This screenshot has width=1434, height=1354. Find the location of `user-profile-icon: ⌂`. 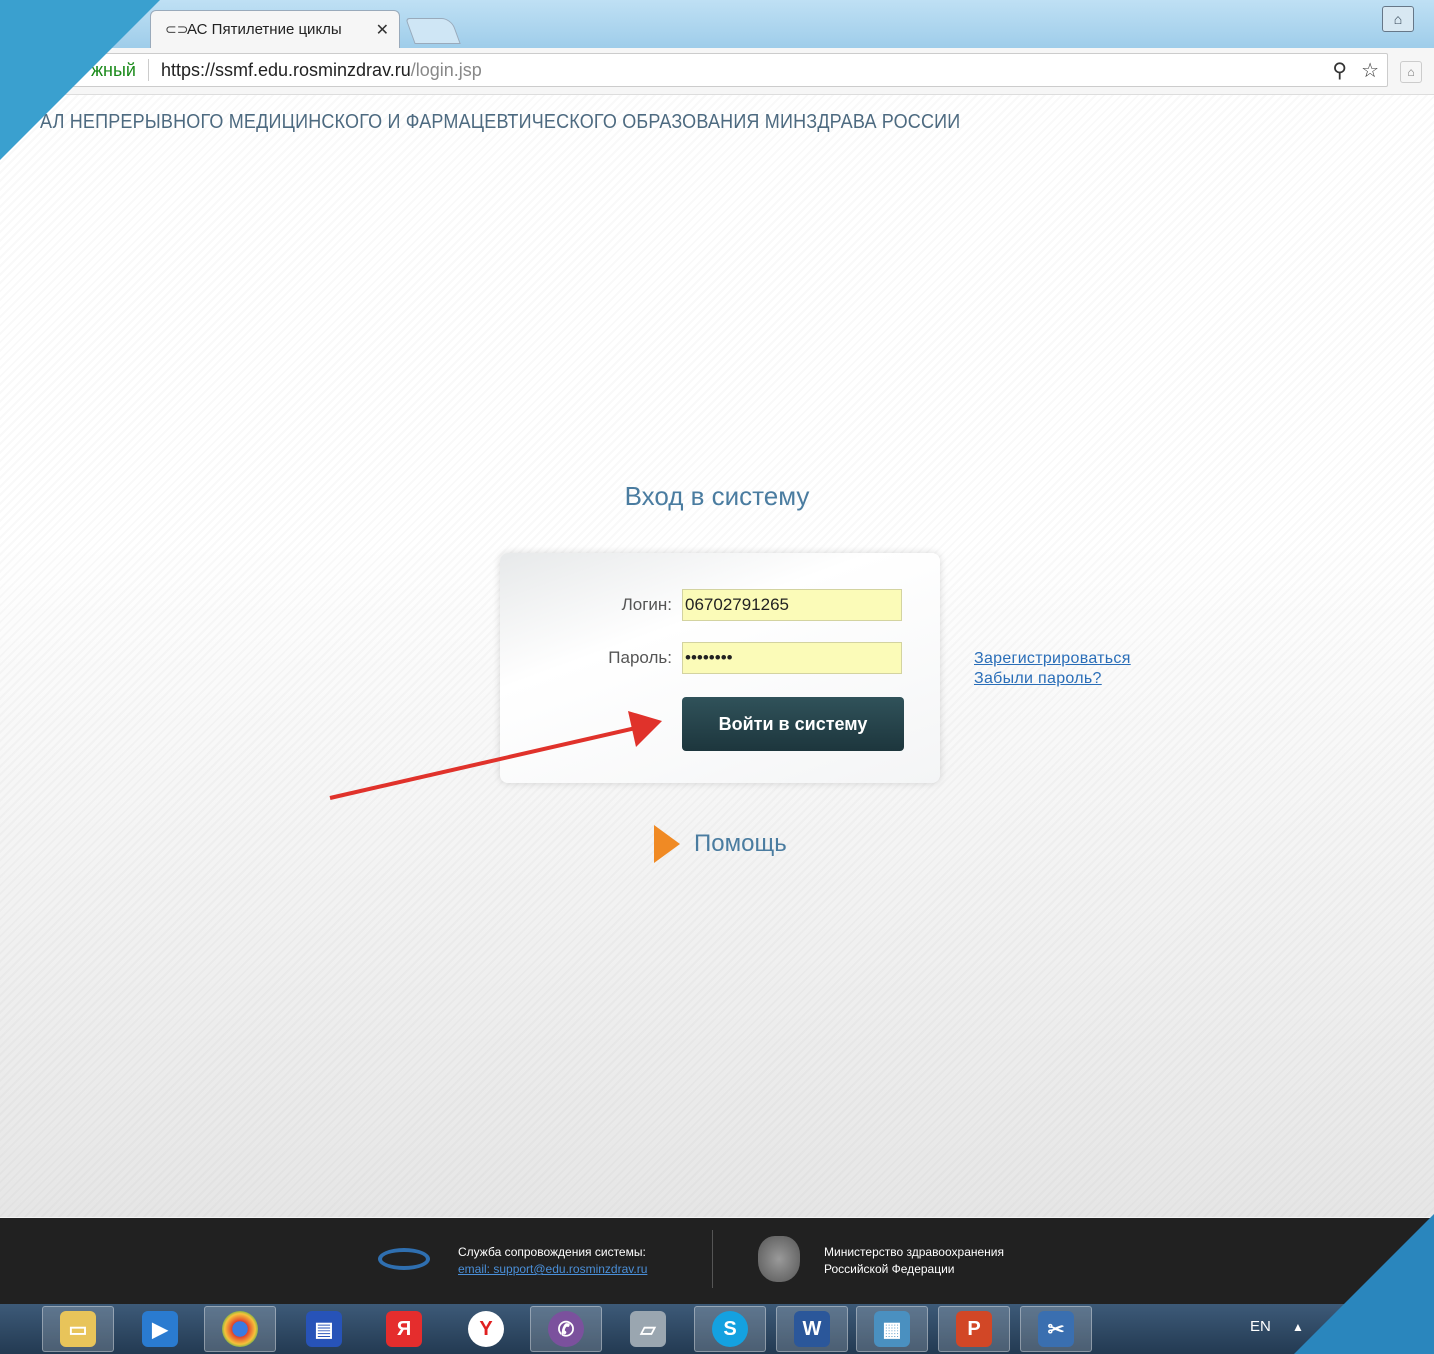

user-profile-icon: ⌂ is located at coordinates (1398, 19).